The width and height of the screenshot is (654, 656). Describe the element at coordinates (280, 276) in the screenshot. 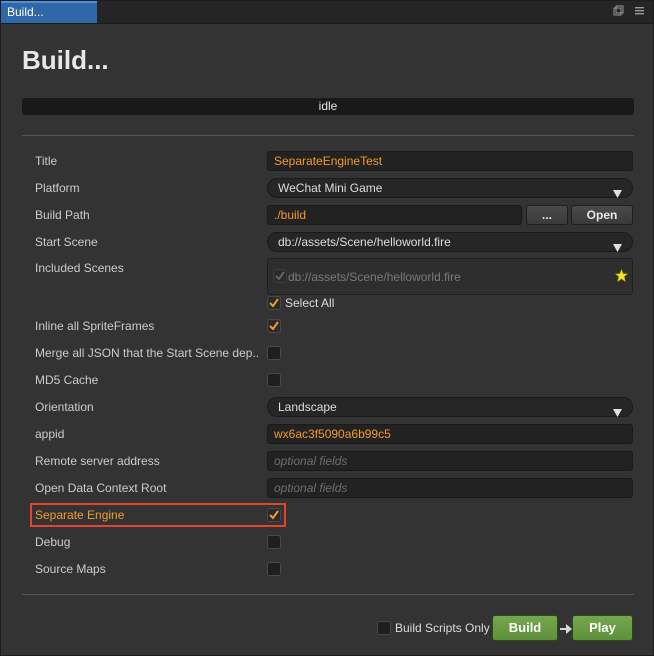

I see `scene-item-checkbox` at that location.